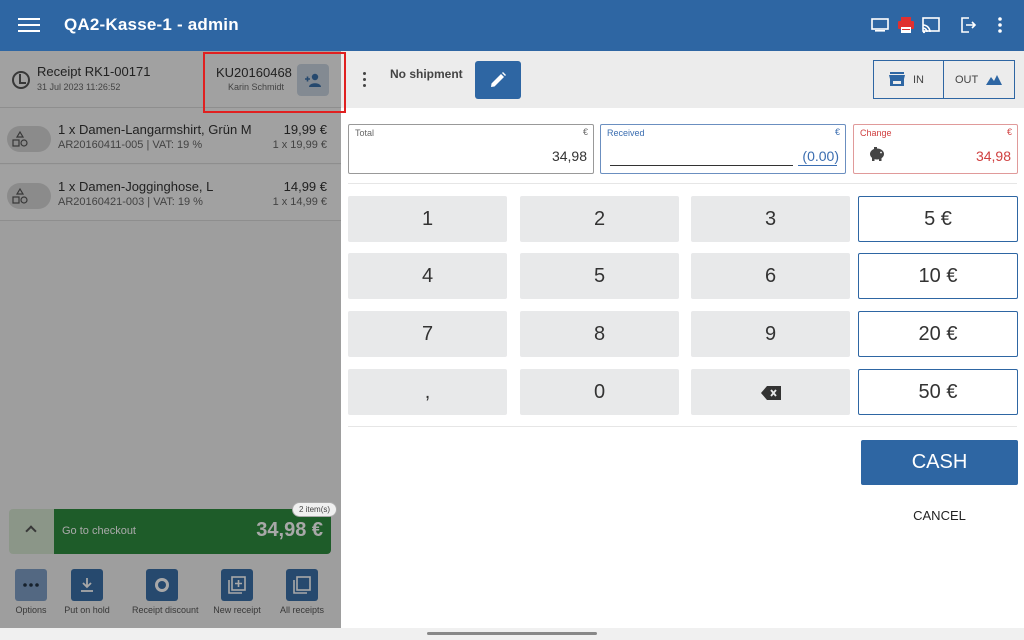  What do you see at coordinates (237, 610) in the screenshot?
I see `new-receipt-label: New receipt` at bounding box center [237, 610].